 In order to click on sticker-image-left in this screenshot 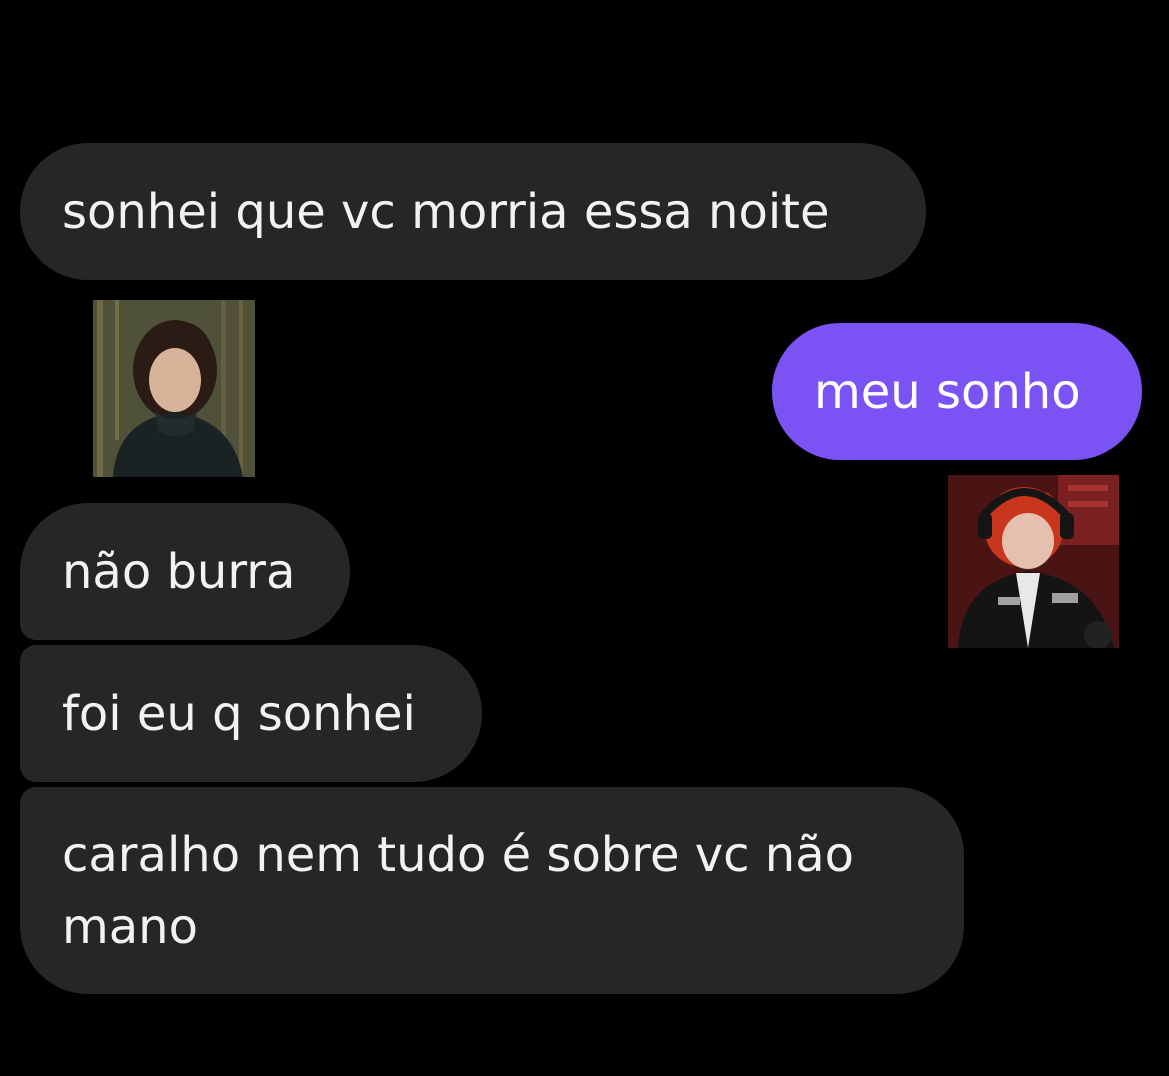, I will do `click(174, 388)`.